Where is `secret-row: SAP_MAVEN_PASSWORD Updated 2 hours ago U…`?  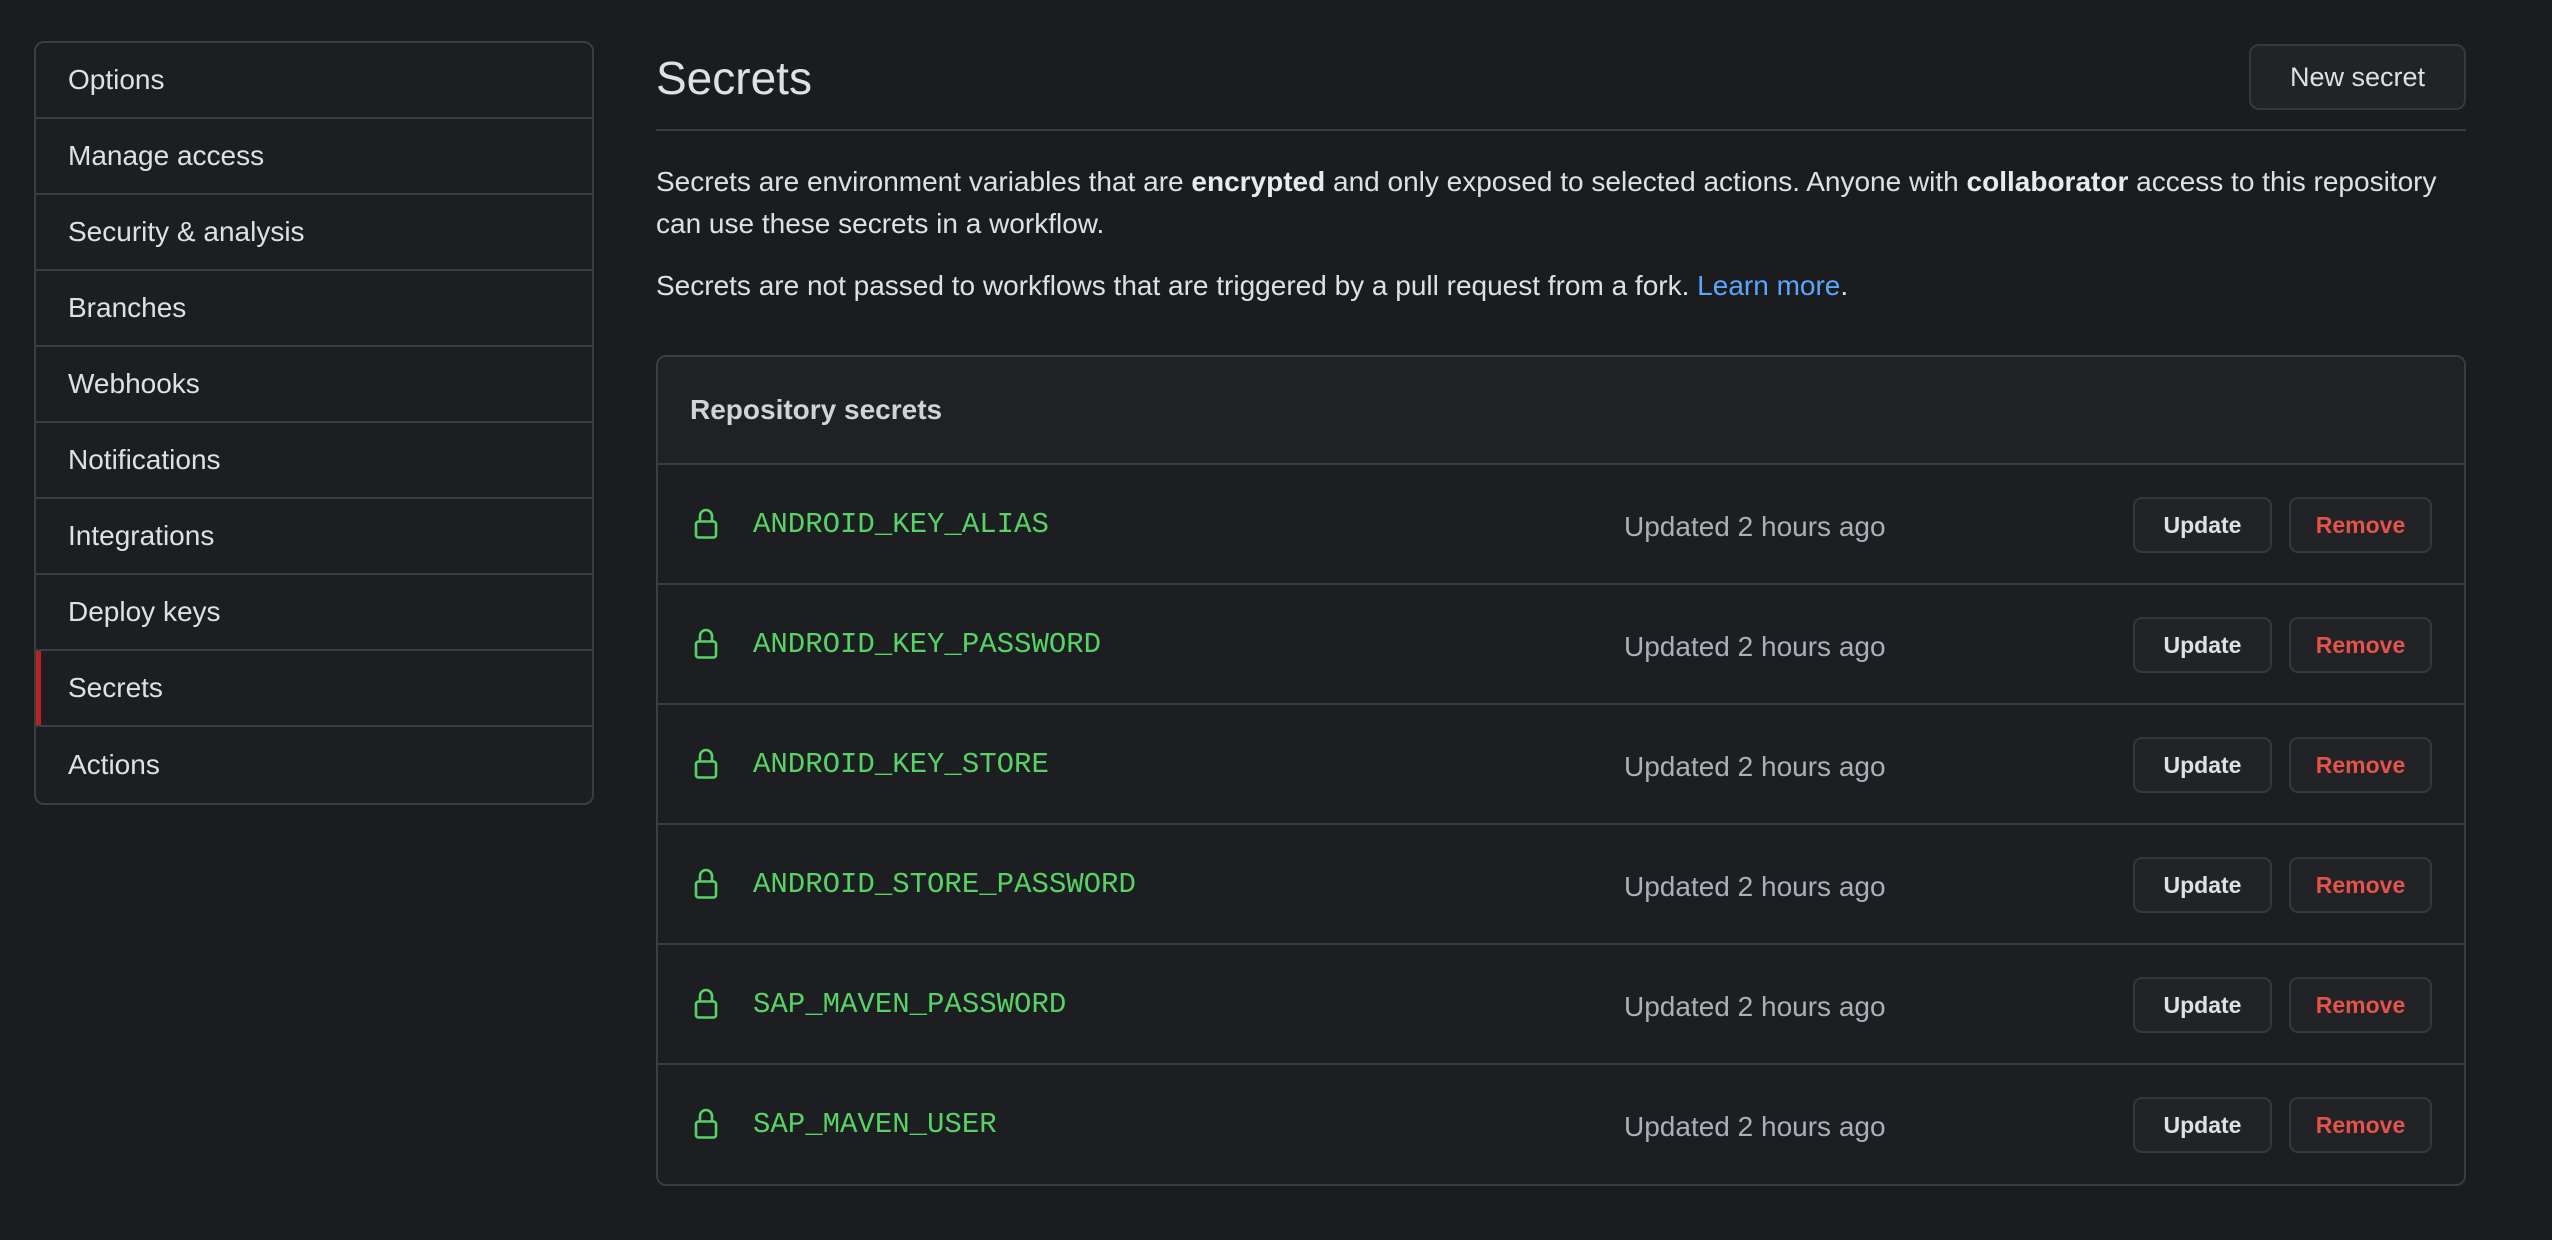
secret-row: SAP_MAVEN_PASSWORD Updated 2 hours ago U… is located at coordinates (1561, 1005).